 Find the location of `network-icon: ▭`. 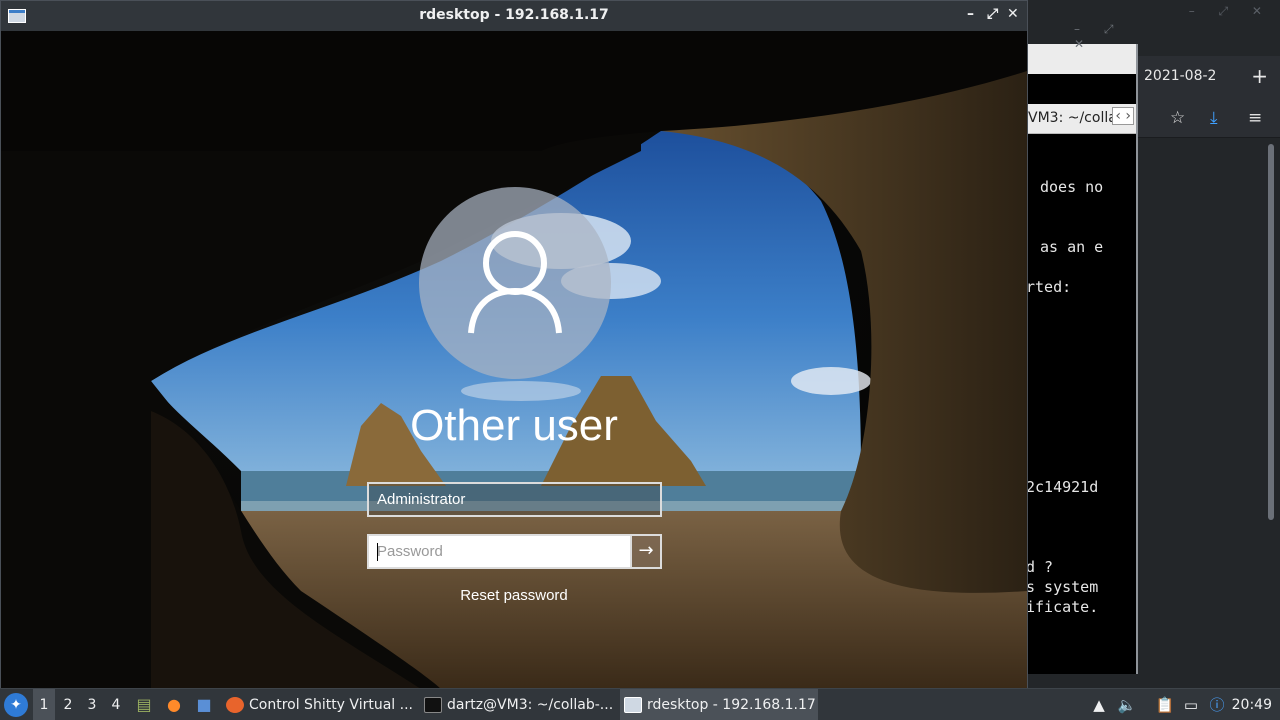

network-icon: ▭ is located at coordinates (1191, 704).